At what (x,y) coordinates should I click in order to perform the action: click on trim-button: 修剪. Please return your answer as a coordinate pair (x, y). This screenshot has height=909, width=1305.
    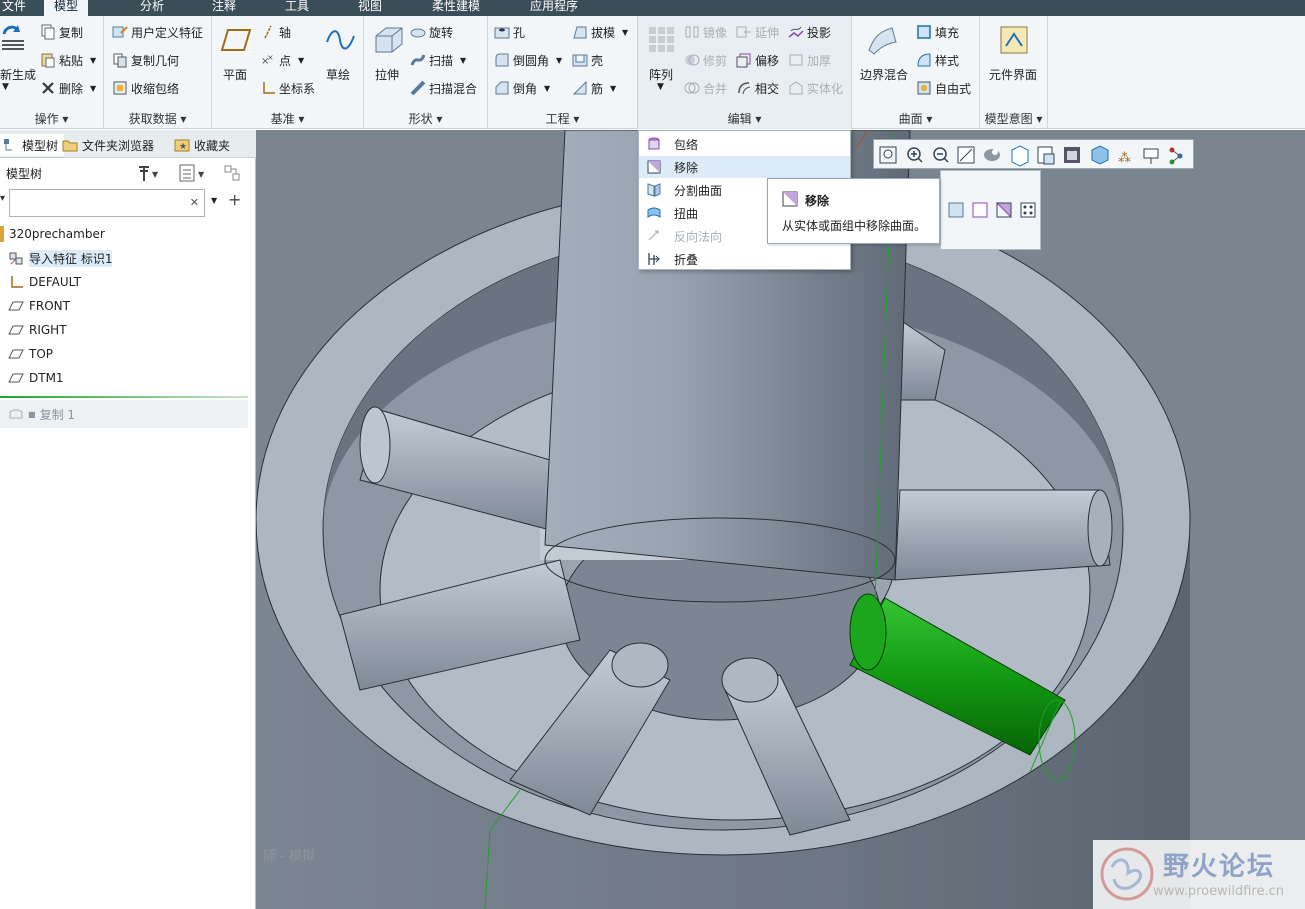
    Looking at the image, I should click on (705, 60).